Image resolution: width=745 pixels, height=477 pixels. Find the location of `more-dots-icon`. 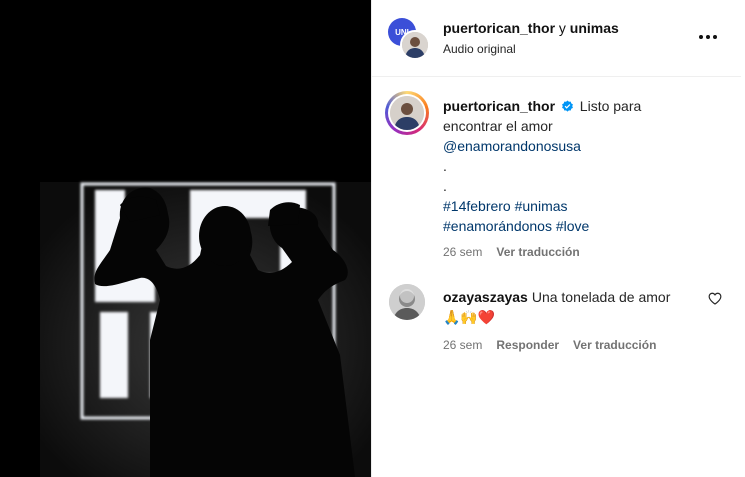

more-dots-icon is located at coordinates (708, 37).